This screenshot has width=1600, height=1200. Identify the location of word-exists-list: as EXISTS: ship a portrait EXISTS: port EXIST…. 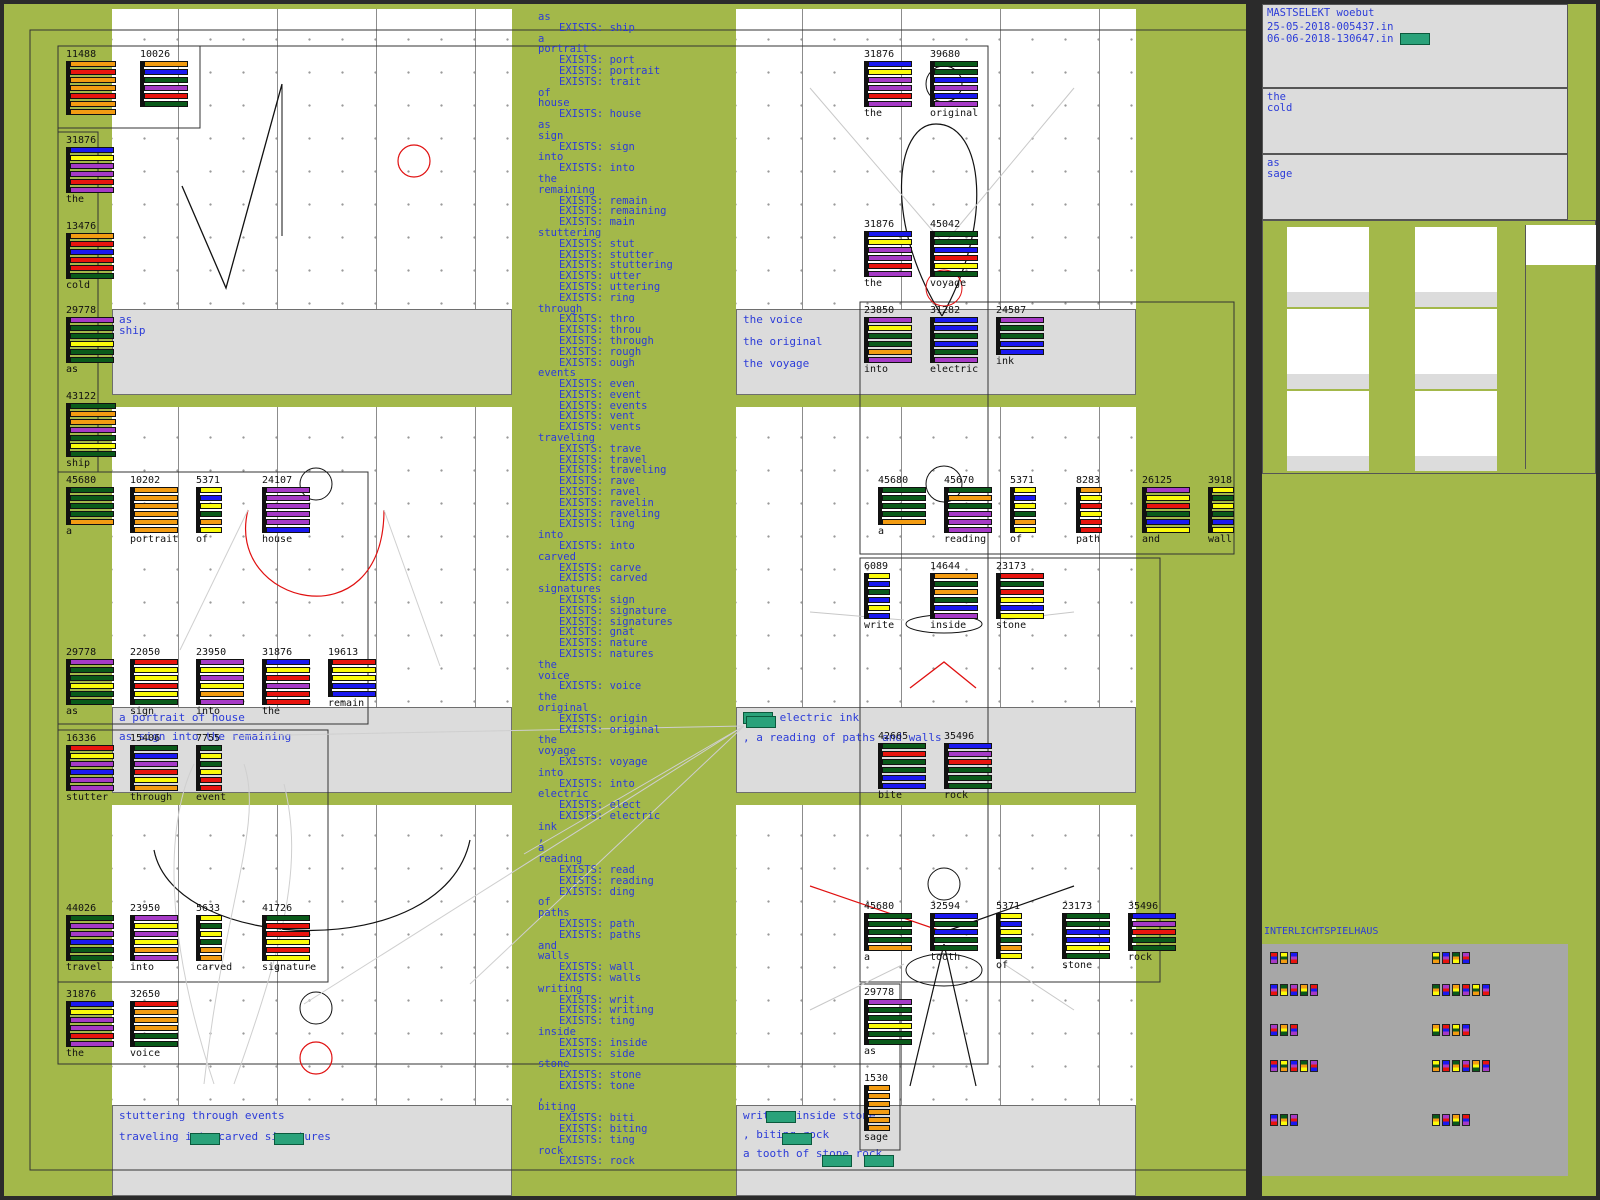
(605, 589).